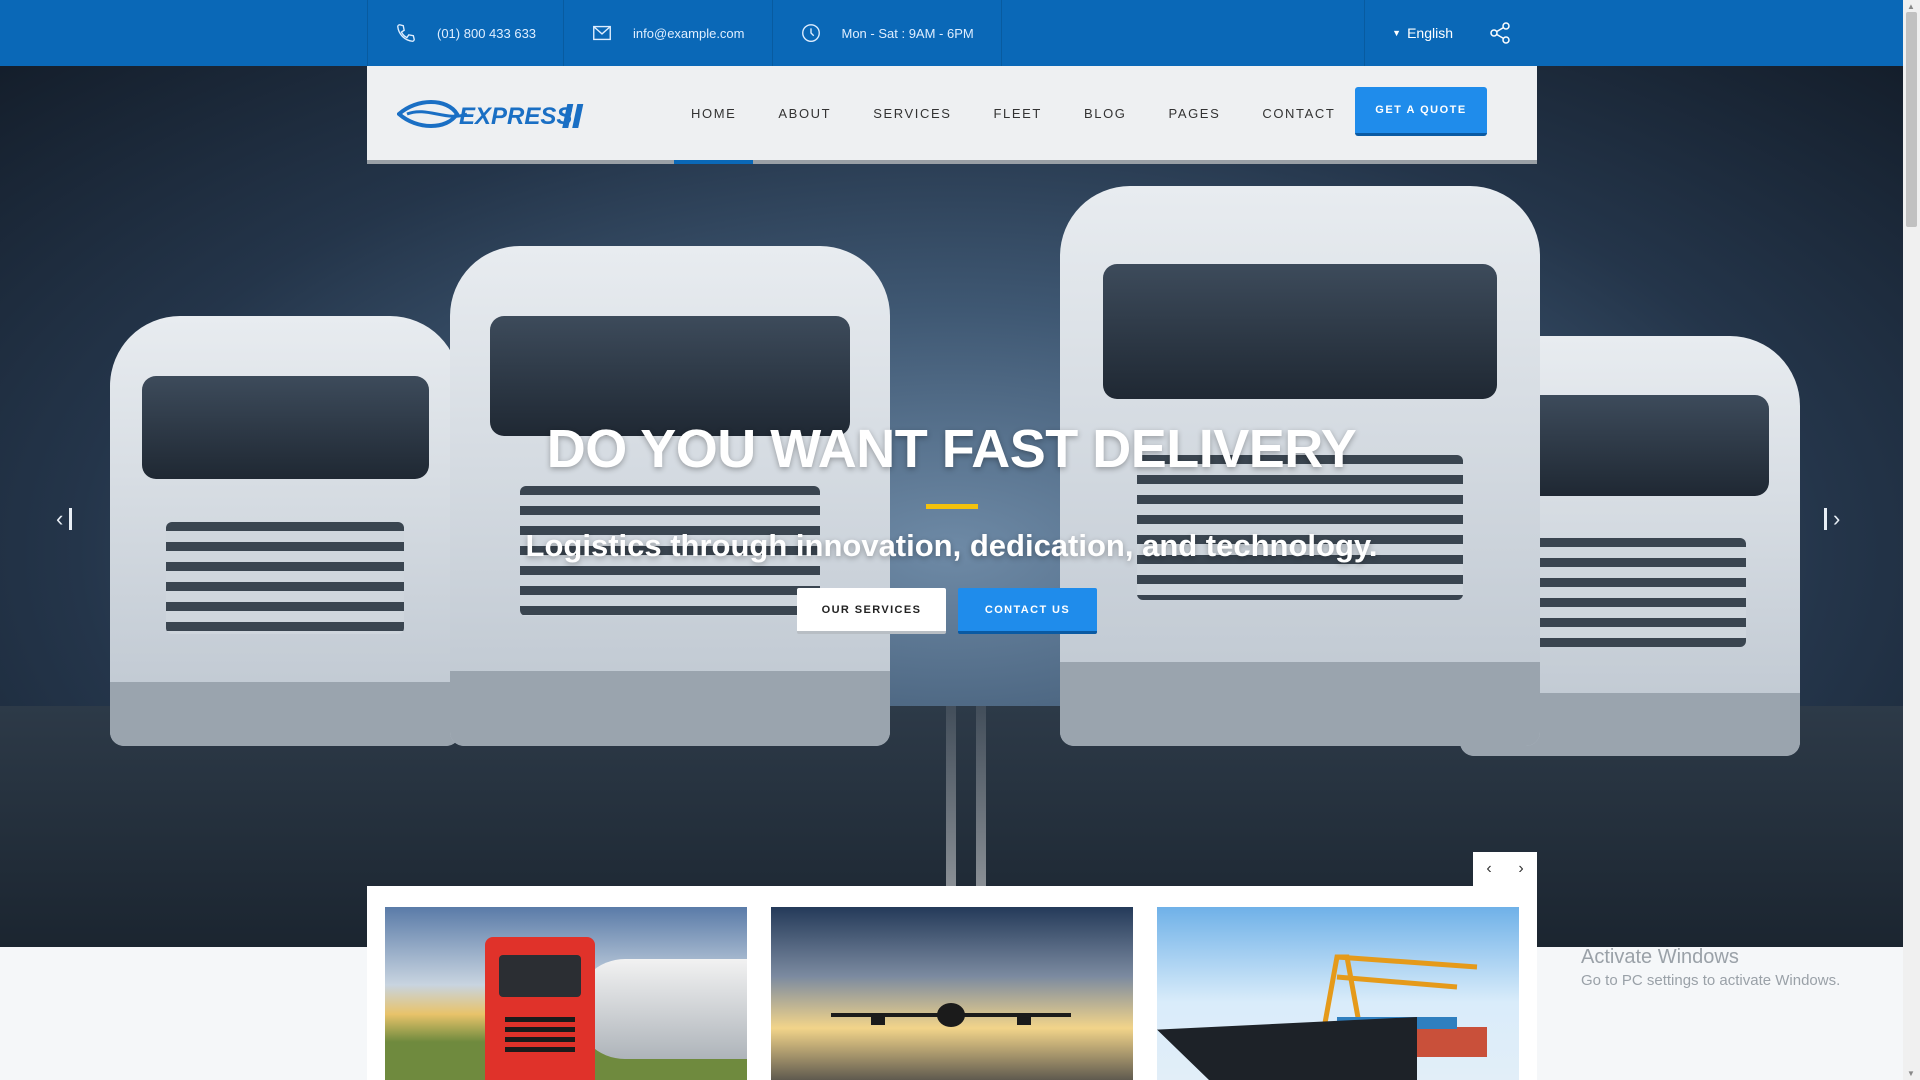 This screenshot has height=1080, width=1920. I want to click on nav-about: ABOUT, so click(804, 113).